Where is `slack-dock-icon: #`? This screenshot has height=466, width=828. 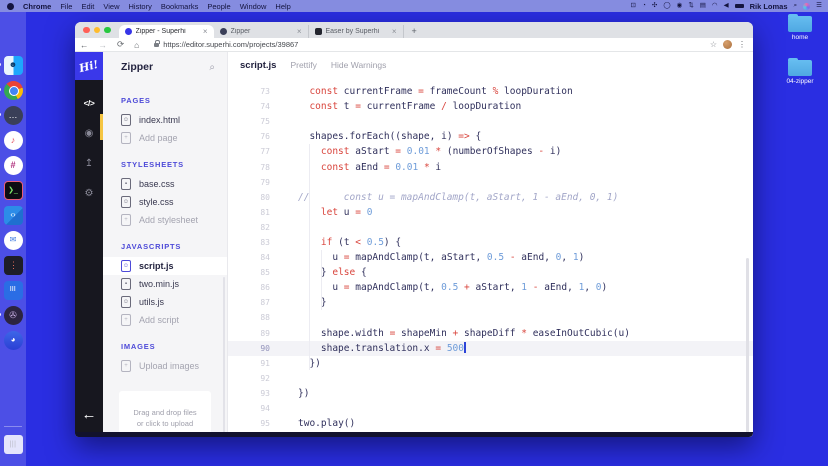 slack-dock-icon: # is located at coordinates (13, 165).